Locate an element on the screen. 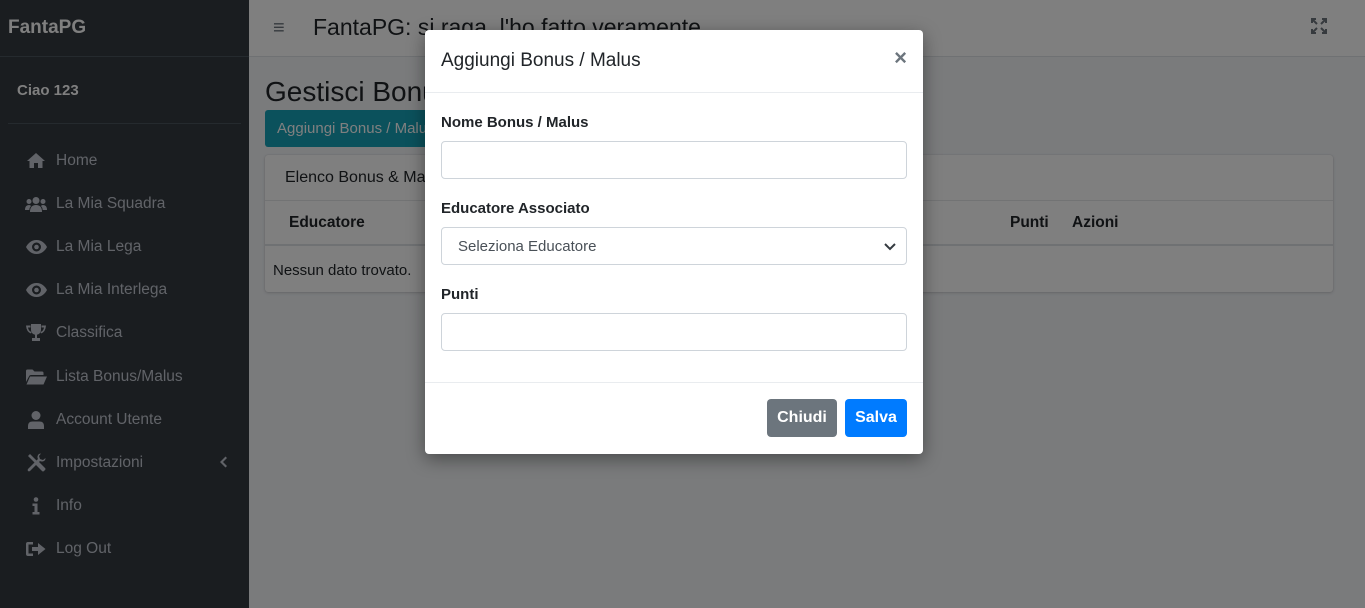 The image size is (1365, 608). chiudi-button: Chiudi is located at coordinates (802, 418).